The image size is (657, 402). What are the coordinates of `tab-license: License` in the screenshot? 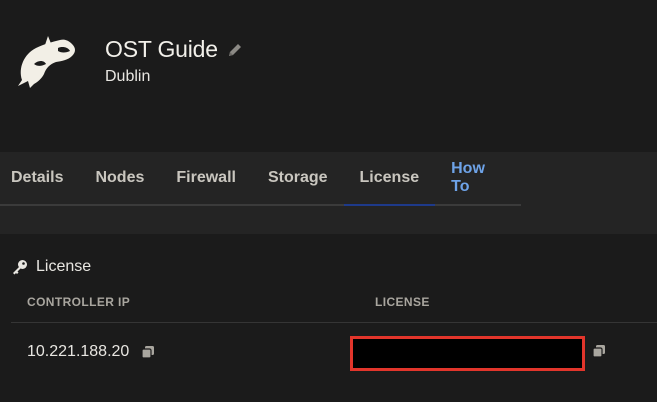 It's located at (389, 179).